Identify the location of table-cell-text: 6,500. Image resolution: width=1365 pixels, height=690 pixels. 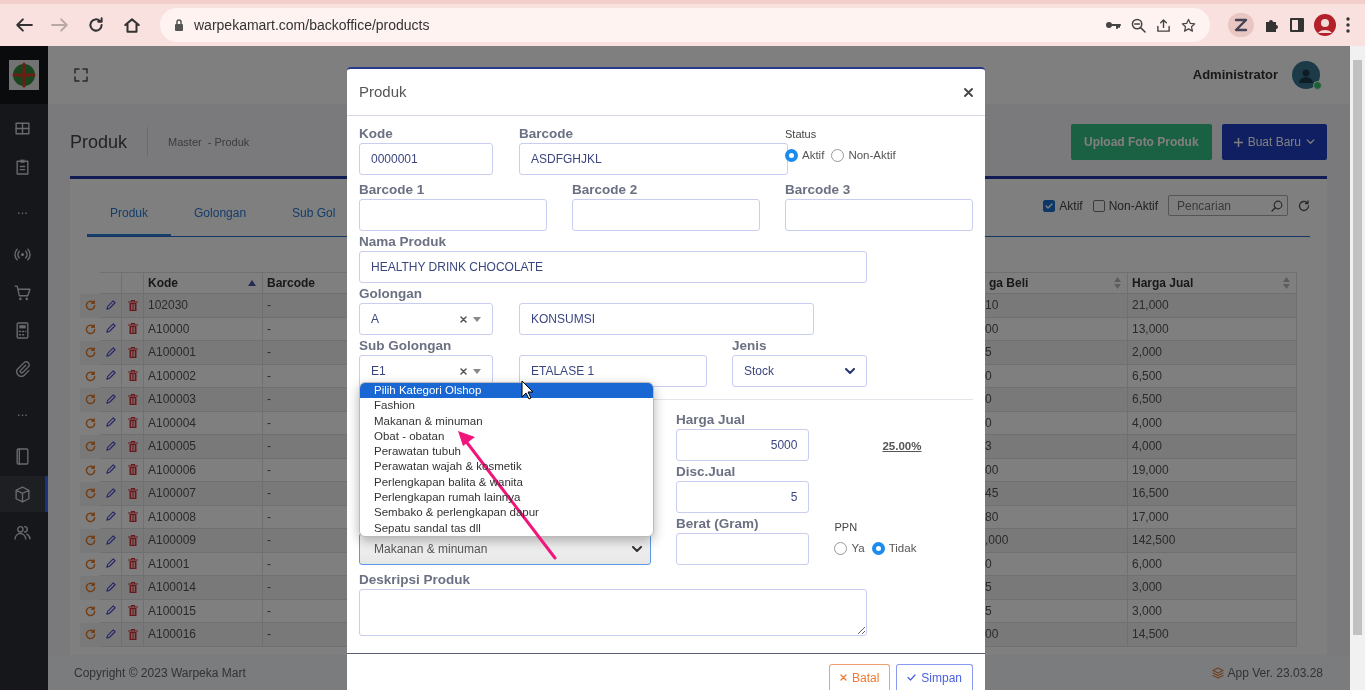
(1147, 400).